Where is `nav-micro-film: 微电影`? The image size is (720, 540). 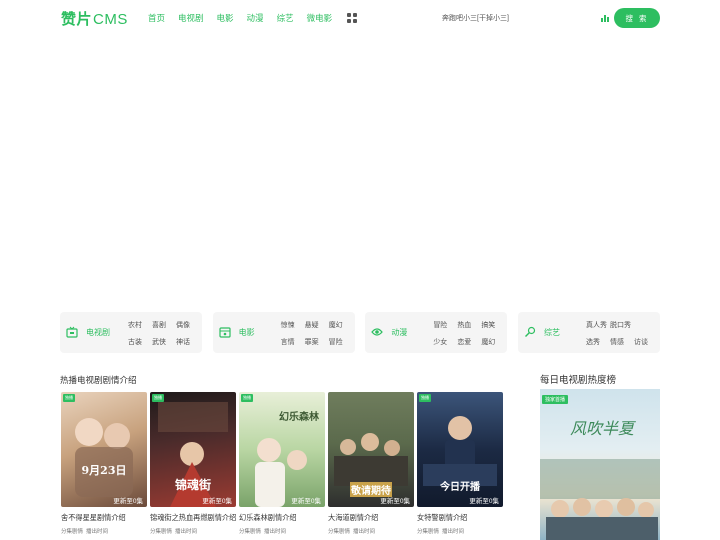
nav-micro-film: 微电影 is located at coordinates (320, 18).